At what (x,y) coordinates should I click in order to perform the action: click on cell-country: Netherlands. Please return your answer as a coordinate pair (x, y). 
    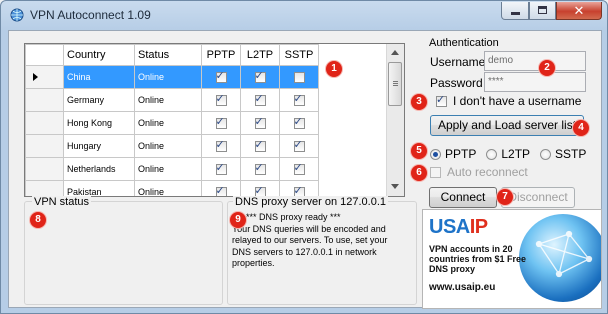
    Looking at the image, I should click on (99, 169).